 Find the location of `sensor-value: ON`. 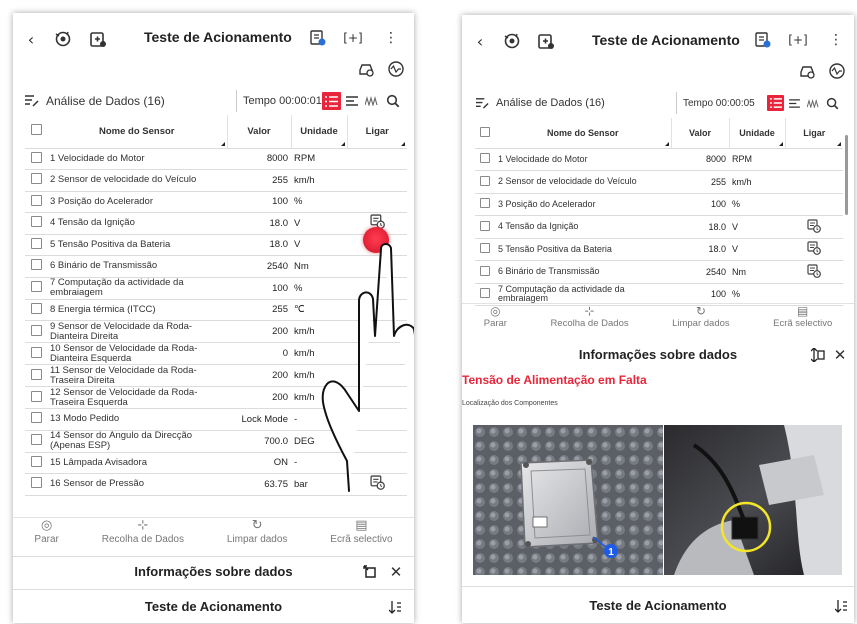

sensor-value: ON is located at coordinates (259, 463).